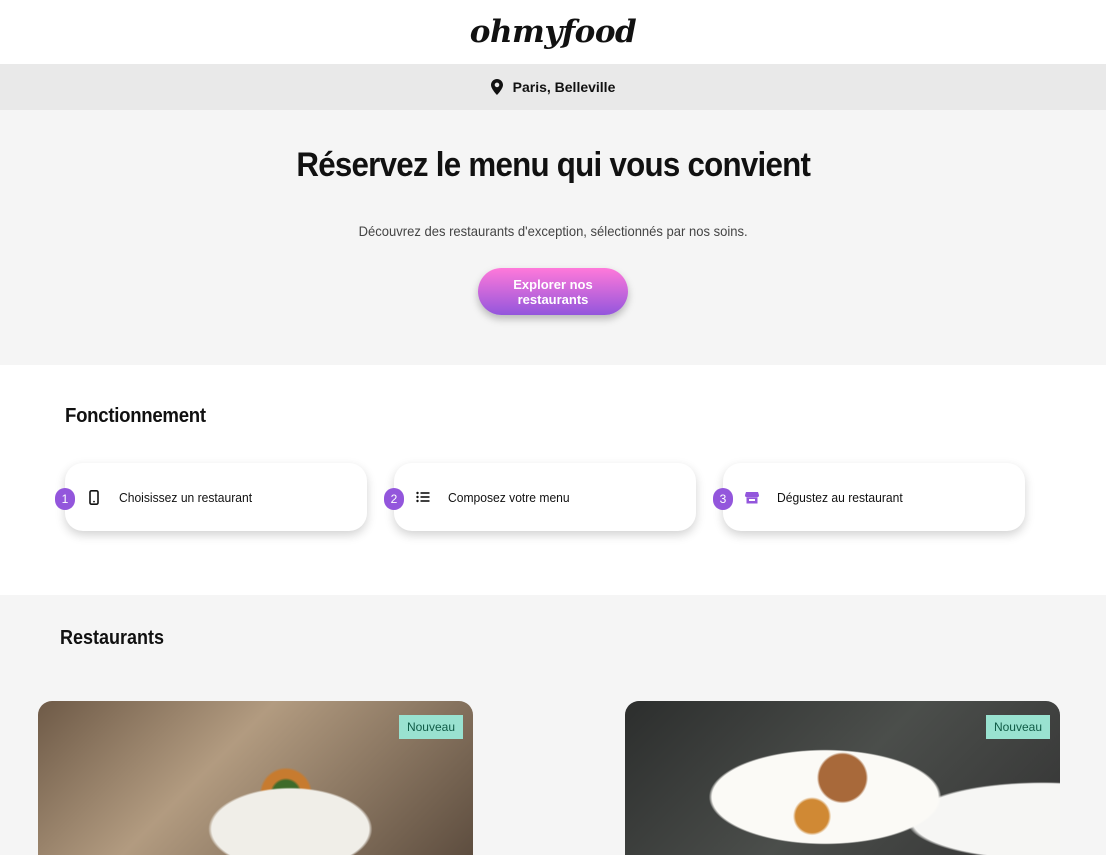  What do you see at coordinates (65, 499) in the screenshot?
I see `step-number-1: 1` at bounding box center [65, 499].